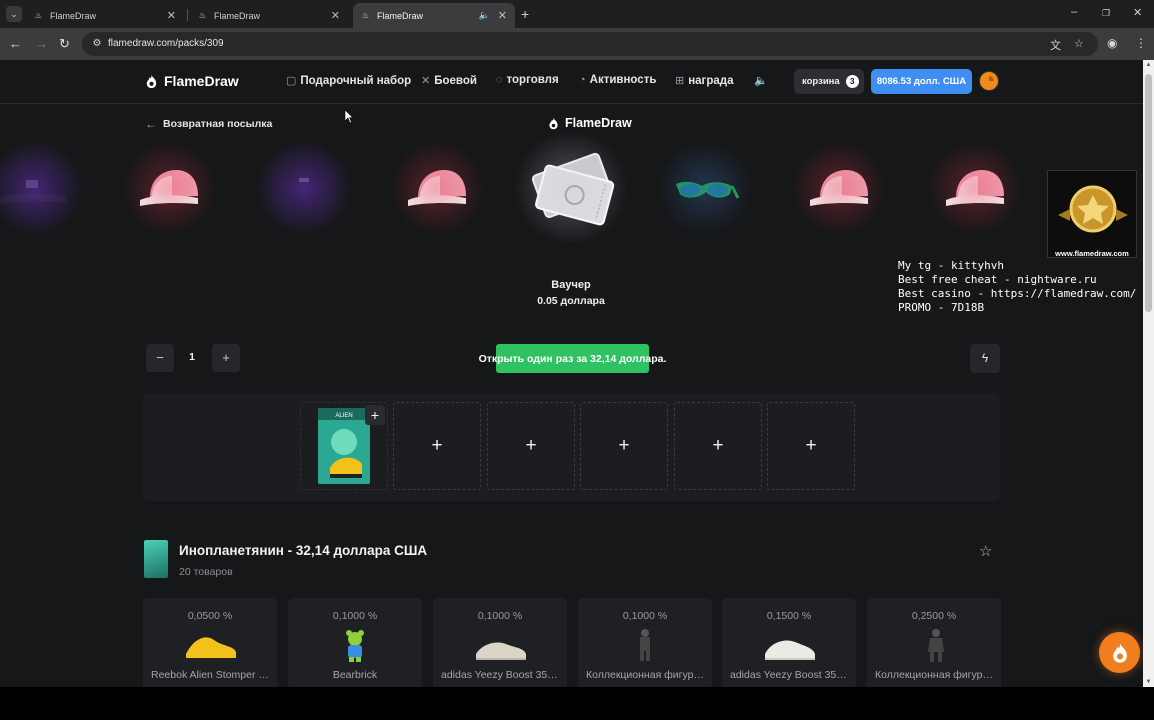  I want to click on item-chance: 0,0500 %, so click(210, 616).